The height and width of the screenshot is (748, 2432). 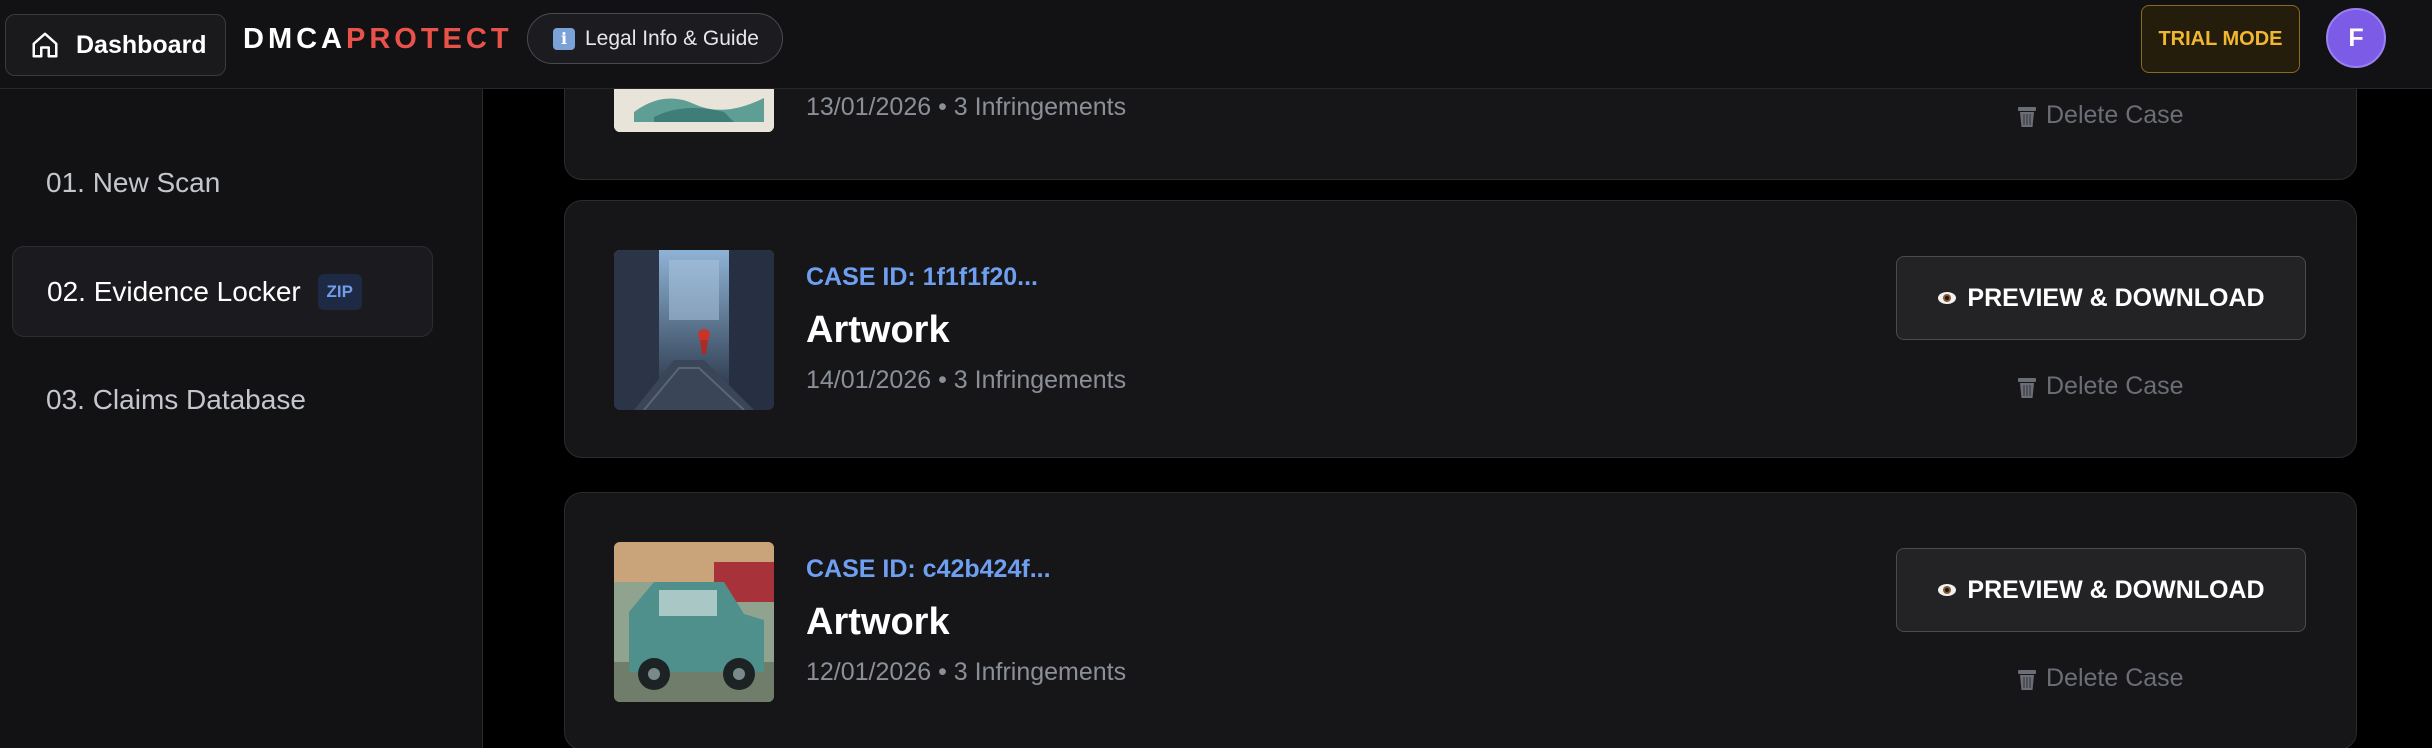 I want to click on app-logo: DMCAPROTECT, so click(x=378, y=39).